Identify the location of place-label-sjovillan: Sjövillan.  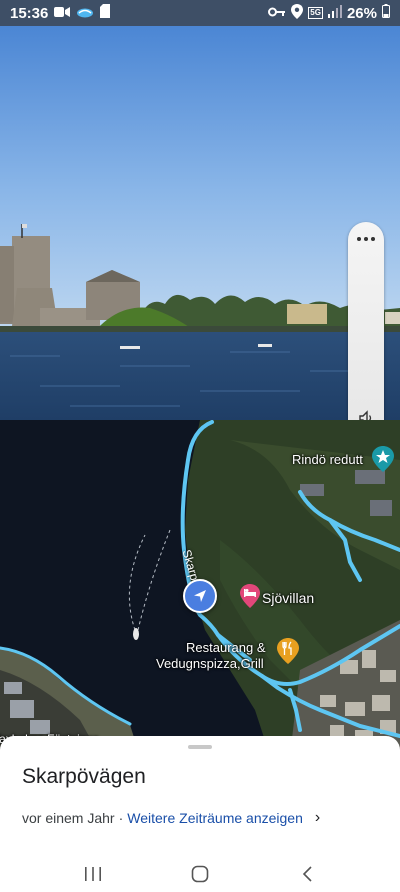
(288, 598).